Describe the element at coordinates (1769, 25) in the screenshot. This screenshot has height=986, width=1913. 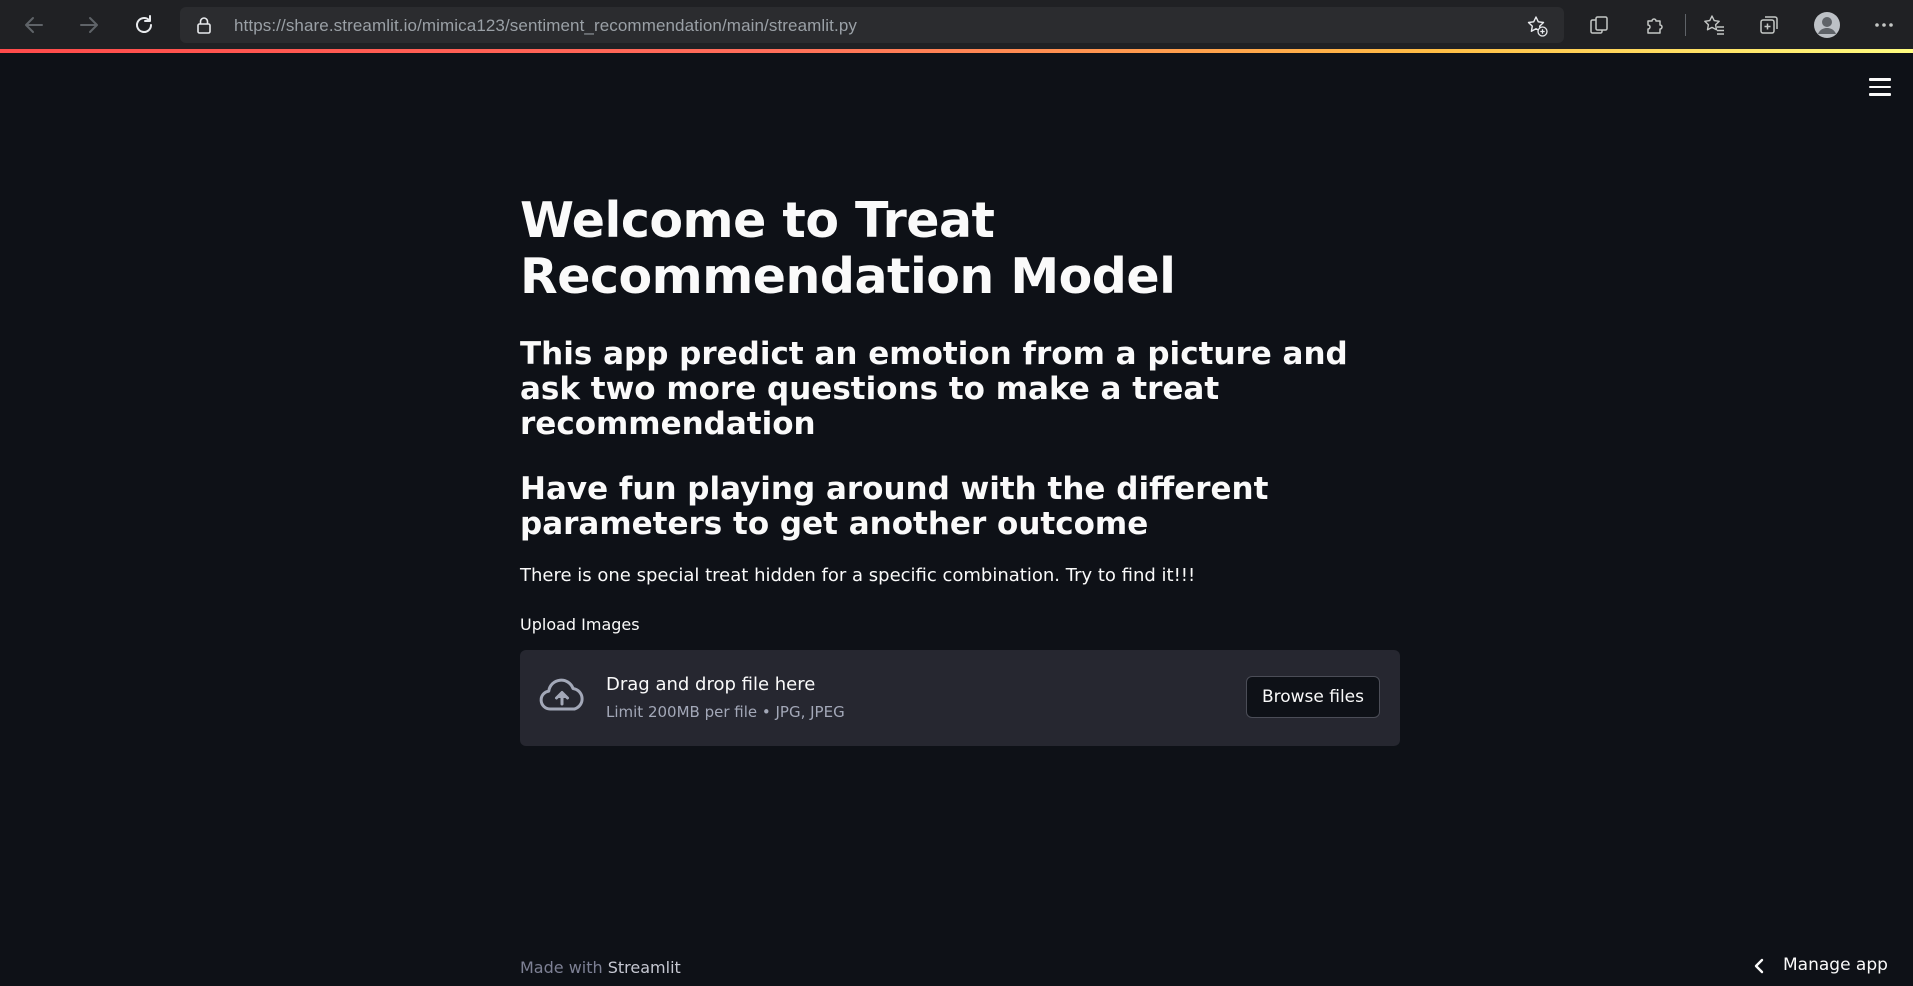
I see `collections-icon` at that location.